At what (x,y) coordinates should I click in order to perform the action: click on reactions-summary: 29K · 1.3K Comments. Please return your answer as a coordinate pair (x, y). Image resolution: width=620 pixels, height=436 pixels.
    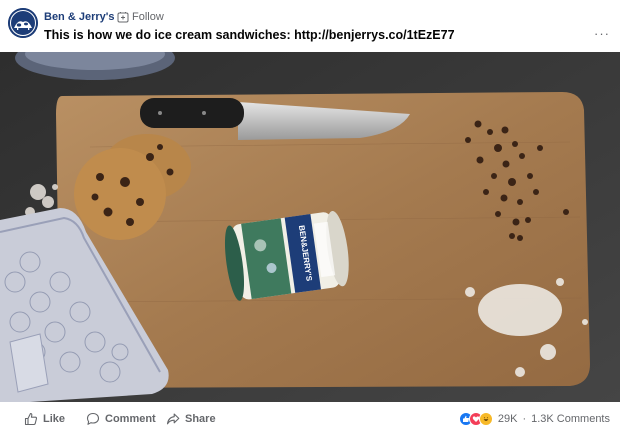
    Looking at the image, I should click on (534, 419).